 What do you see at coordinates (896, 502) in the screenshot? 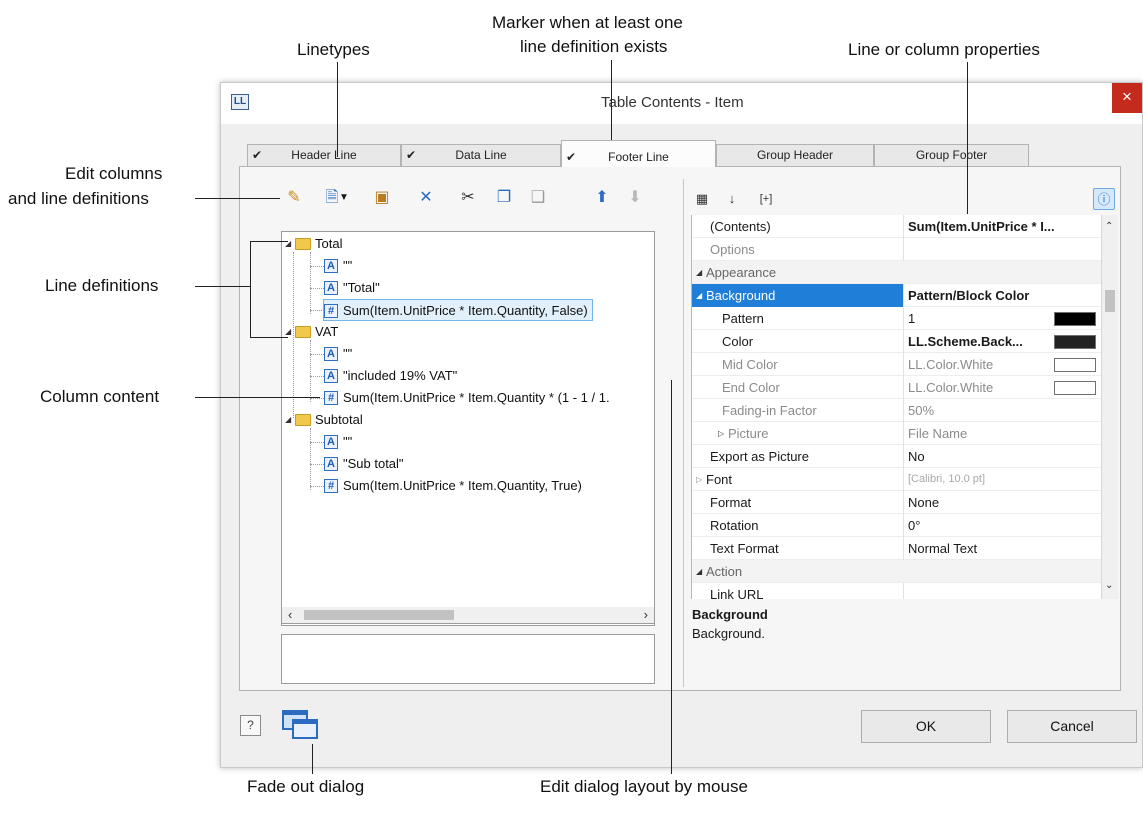
I see `property-row-format: Format None` at bounding box center [896, 502].